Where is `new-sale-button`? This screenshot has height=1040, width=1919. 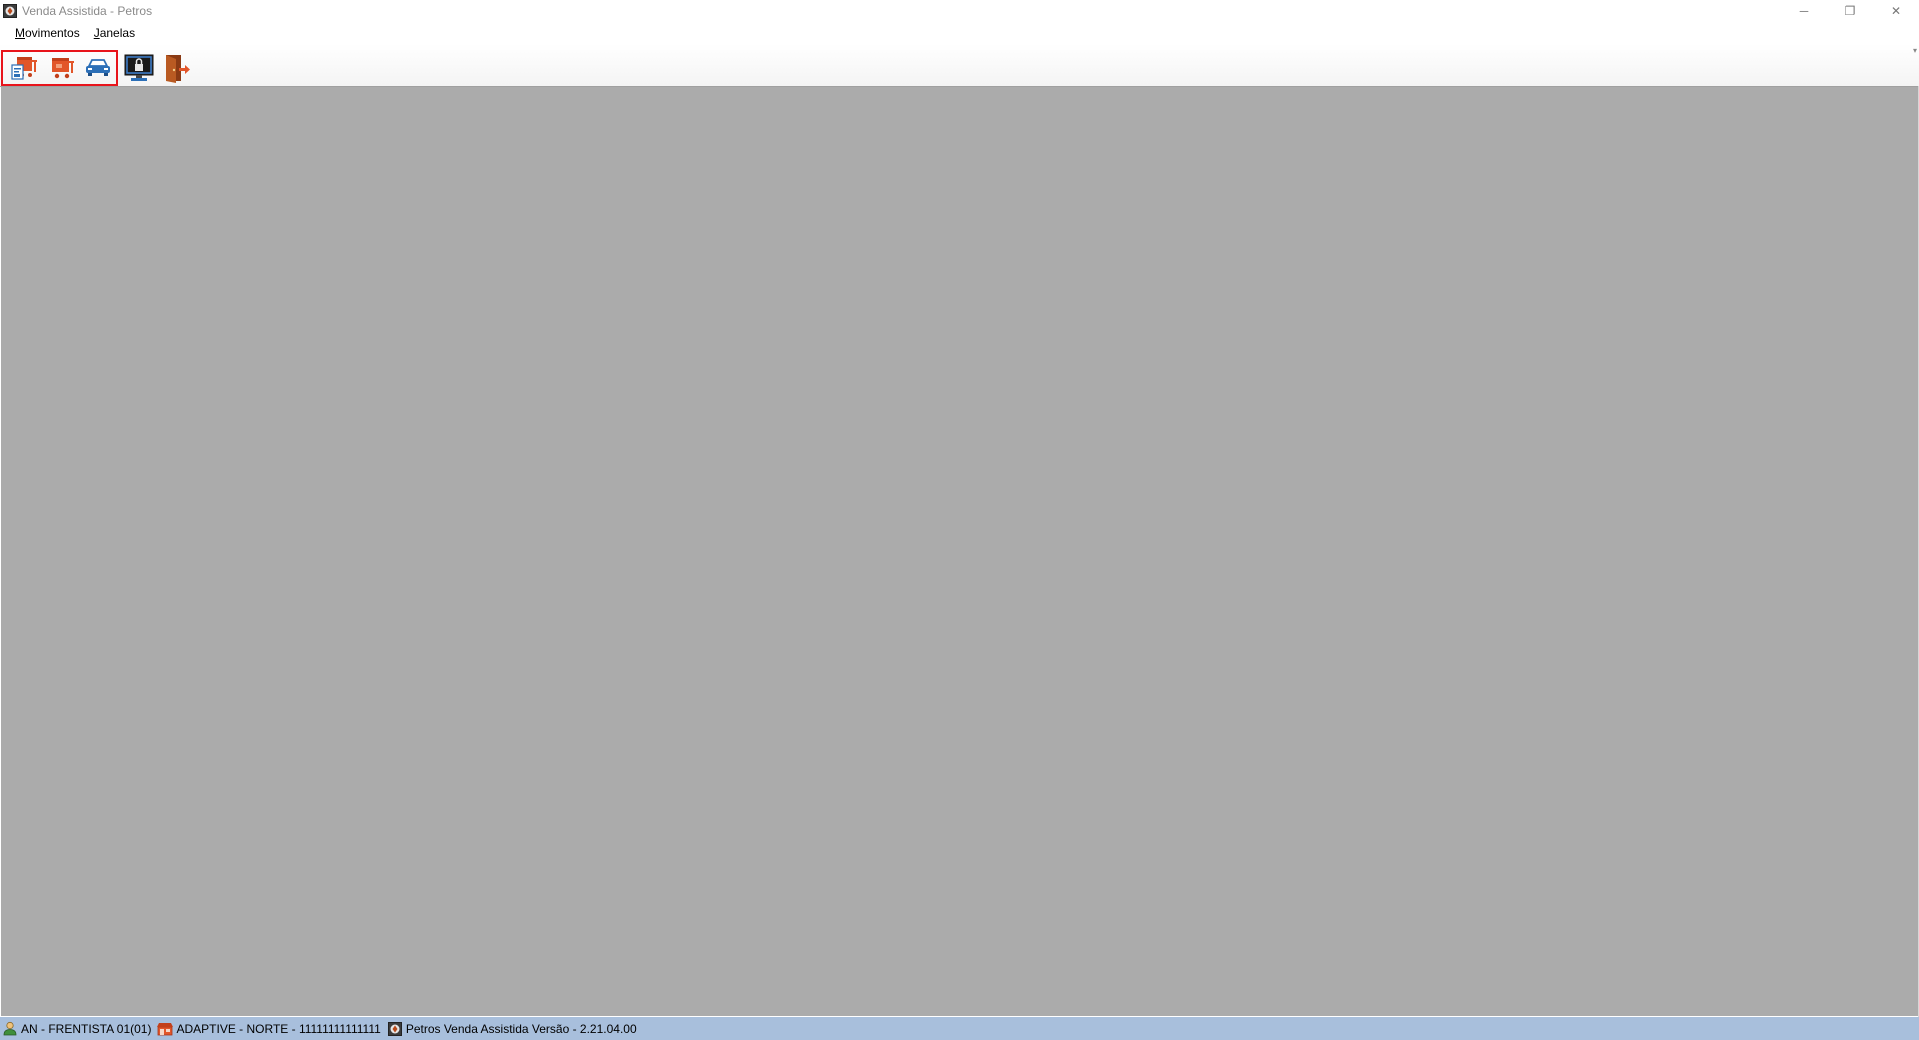 new-sale-button is located at coordinates (25, 69).